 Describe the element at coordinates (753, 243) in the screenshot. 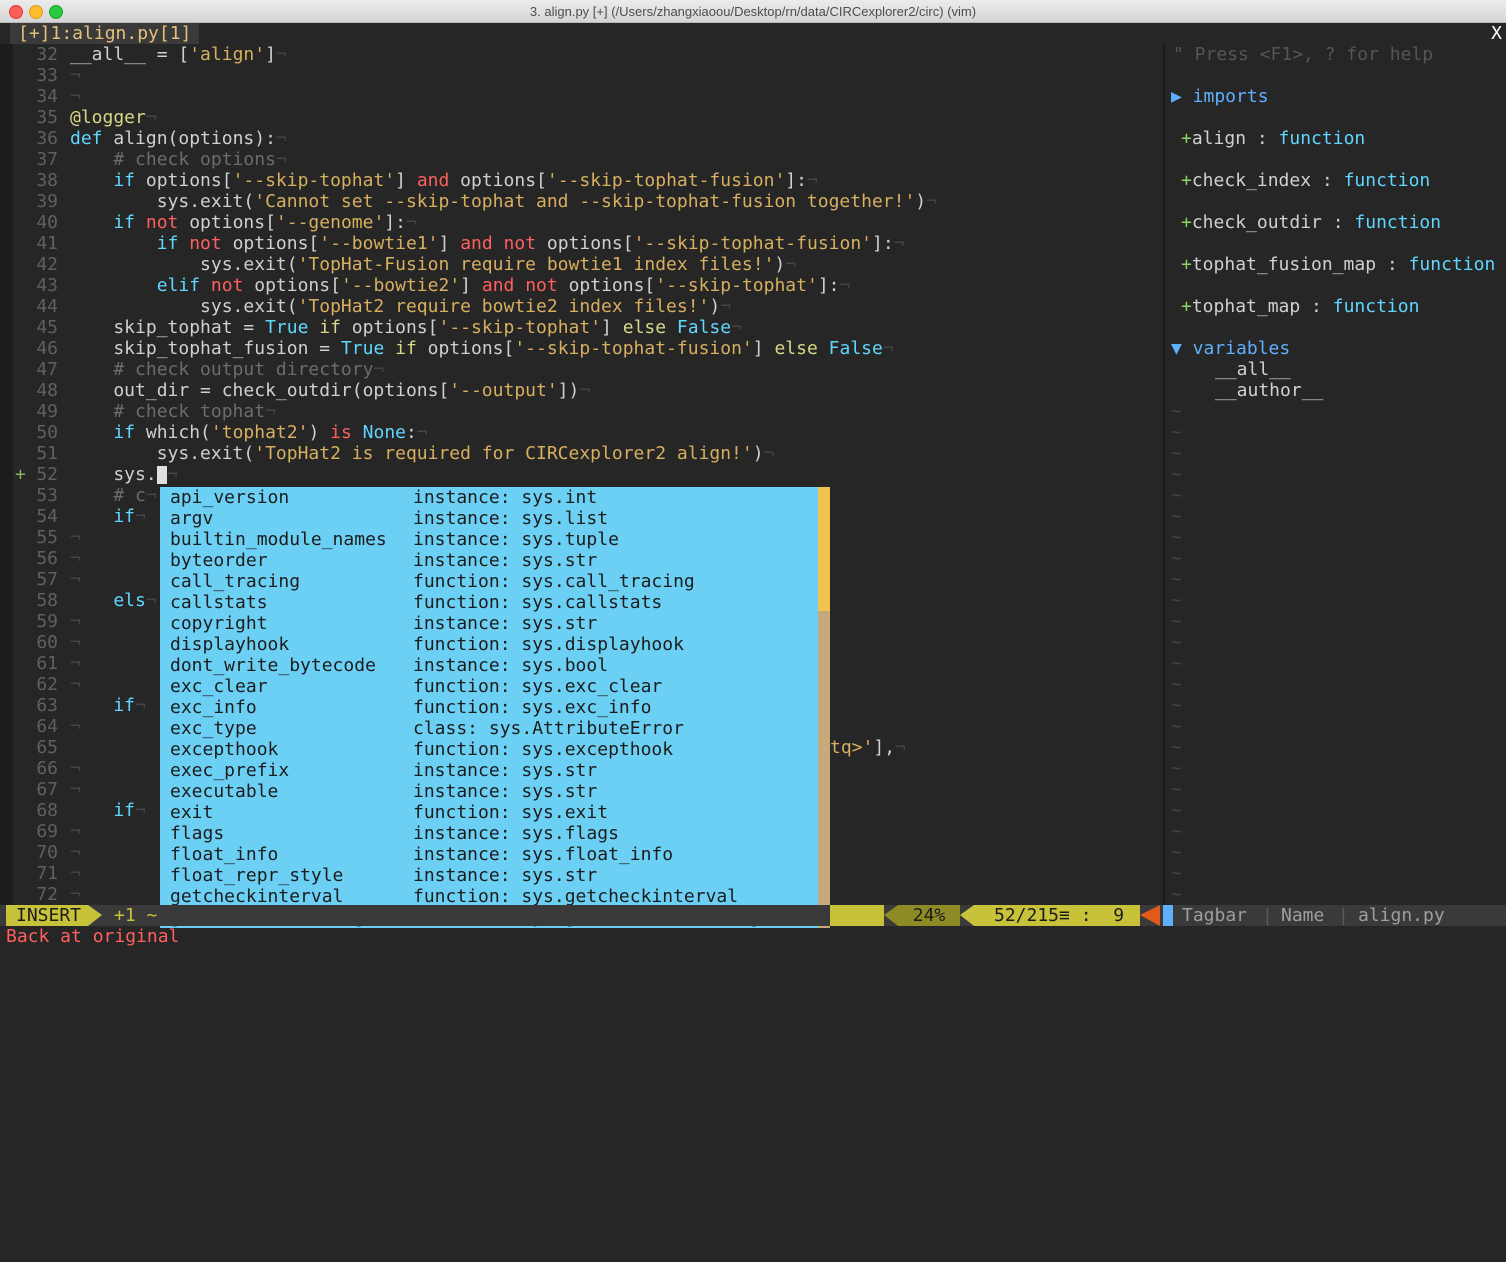

I see `code-token: '--skip-tophat-fusion'` at that location.